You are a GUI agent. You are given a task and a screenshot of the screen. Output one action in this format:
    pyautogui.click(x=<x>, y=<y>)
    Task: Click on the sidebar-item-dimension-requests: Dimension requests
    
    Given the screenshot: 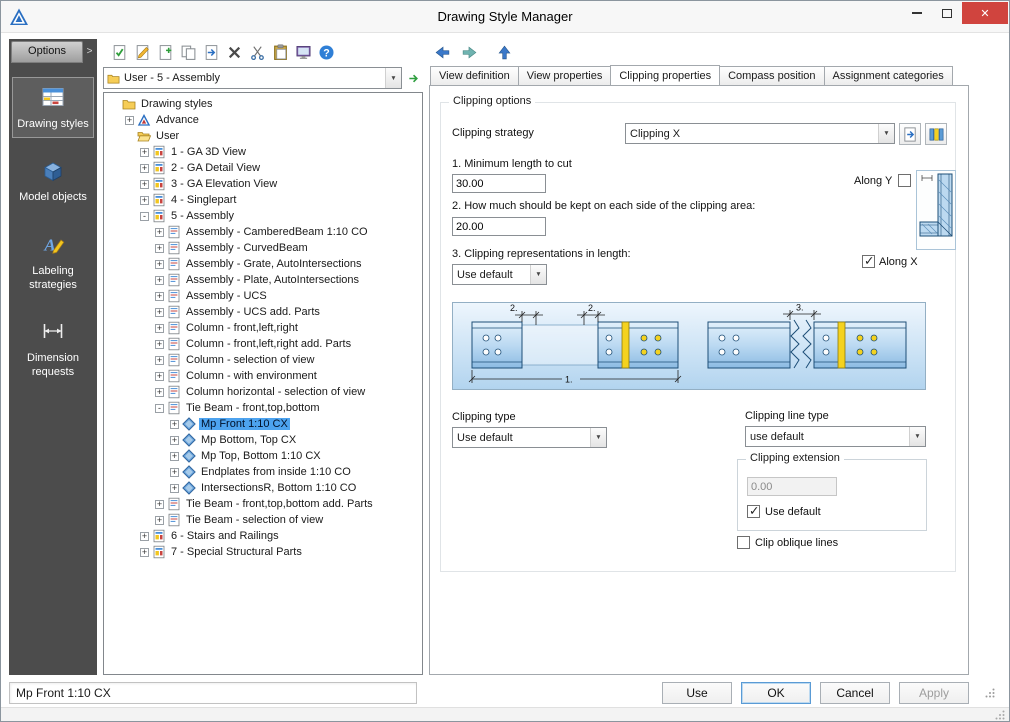 What is the action you would take?
    pyautogui.click(x=53, y=348)
    